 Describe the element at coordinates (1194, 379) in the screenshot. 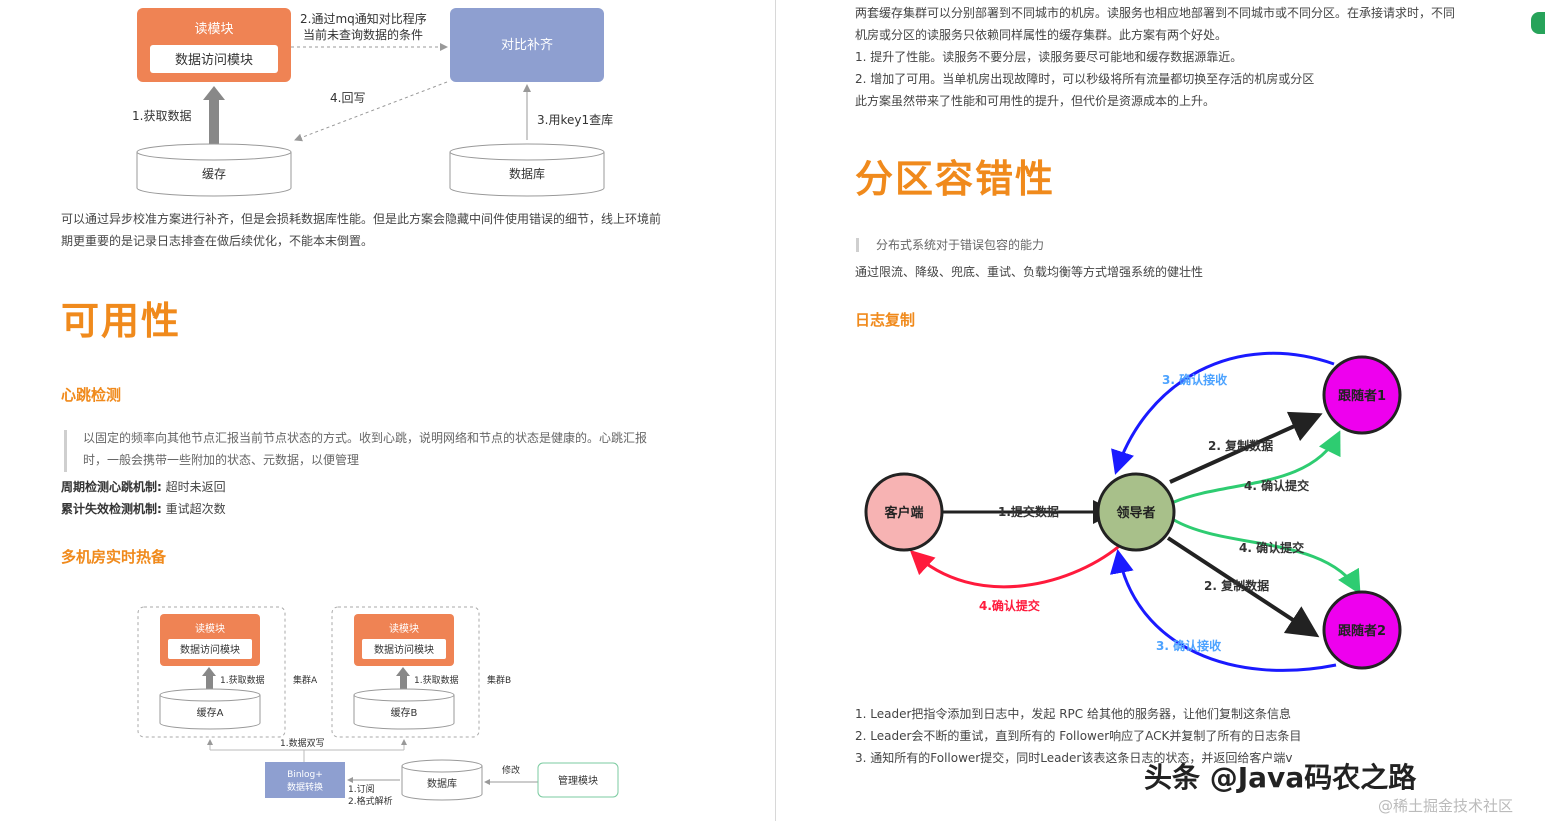

I see `ack-recv-label-1: 3. 确认接收` at that location.